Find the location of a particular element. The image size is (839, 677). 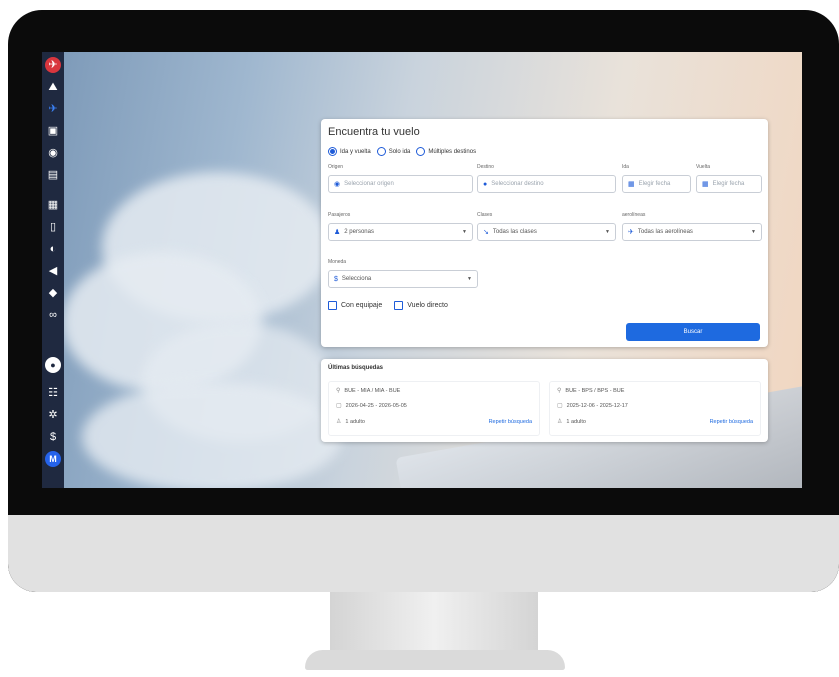

hotel-icon: ⛰ is located at coordinates (53, 87).